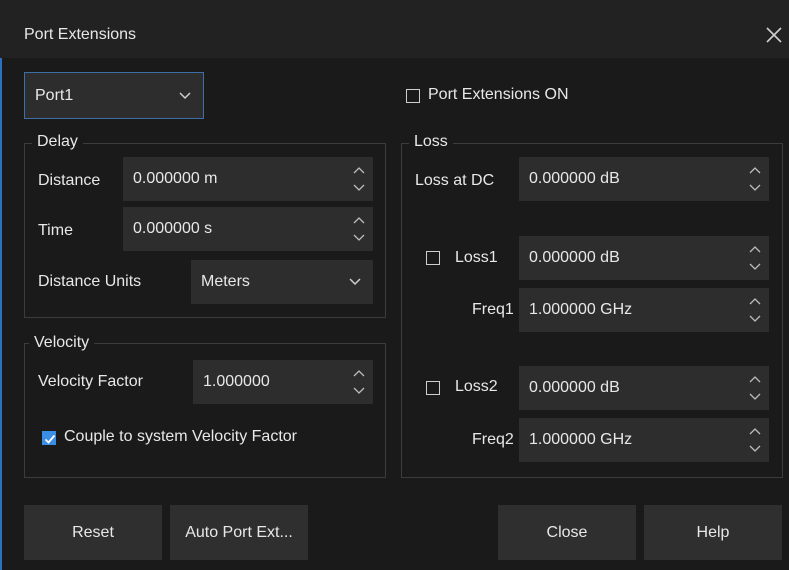 The height and width of the screenshot is (570, 789). Describe the element at coordinates (114, 95) in the screenshot. I see `port-select: Port1` at that location.